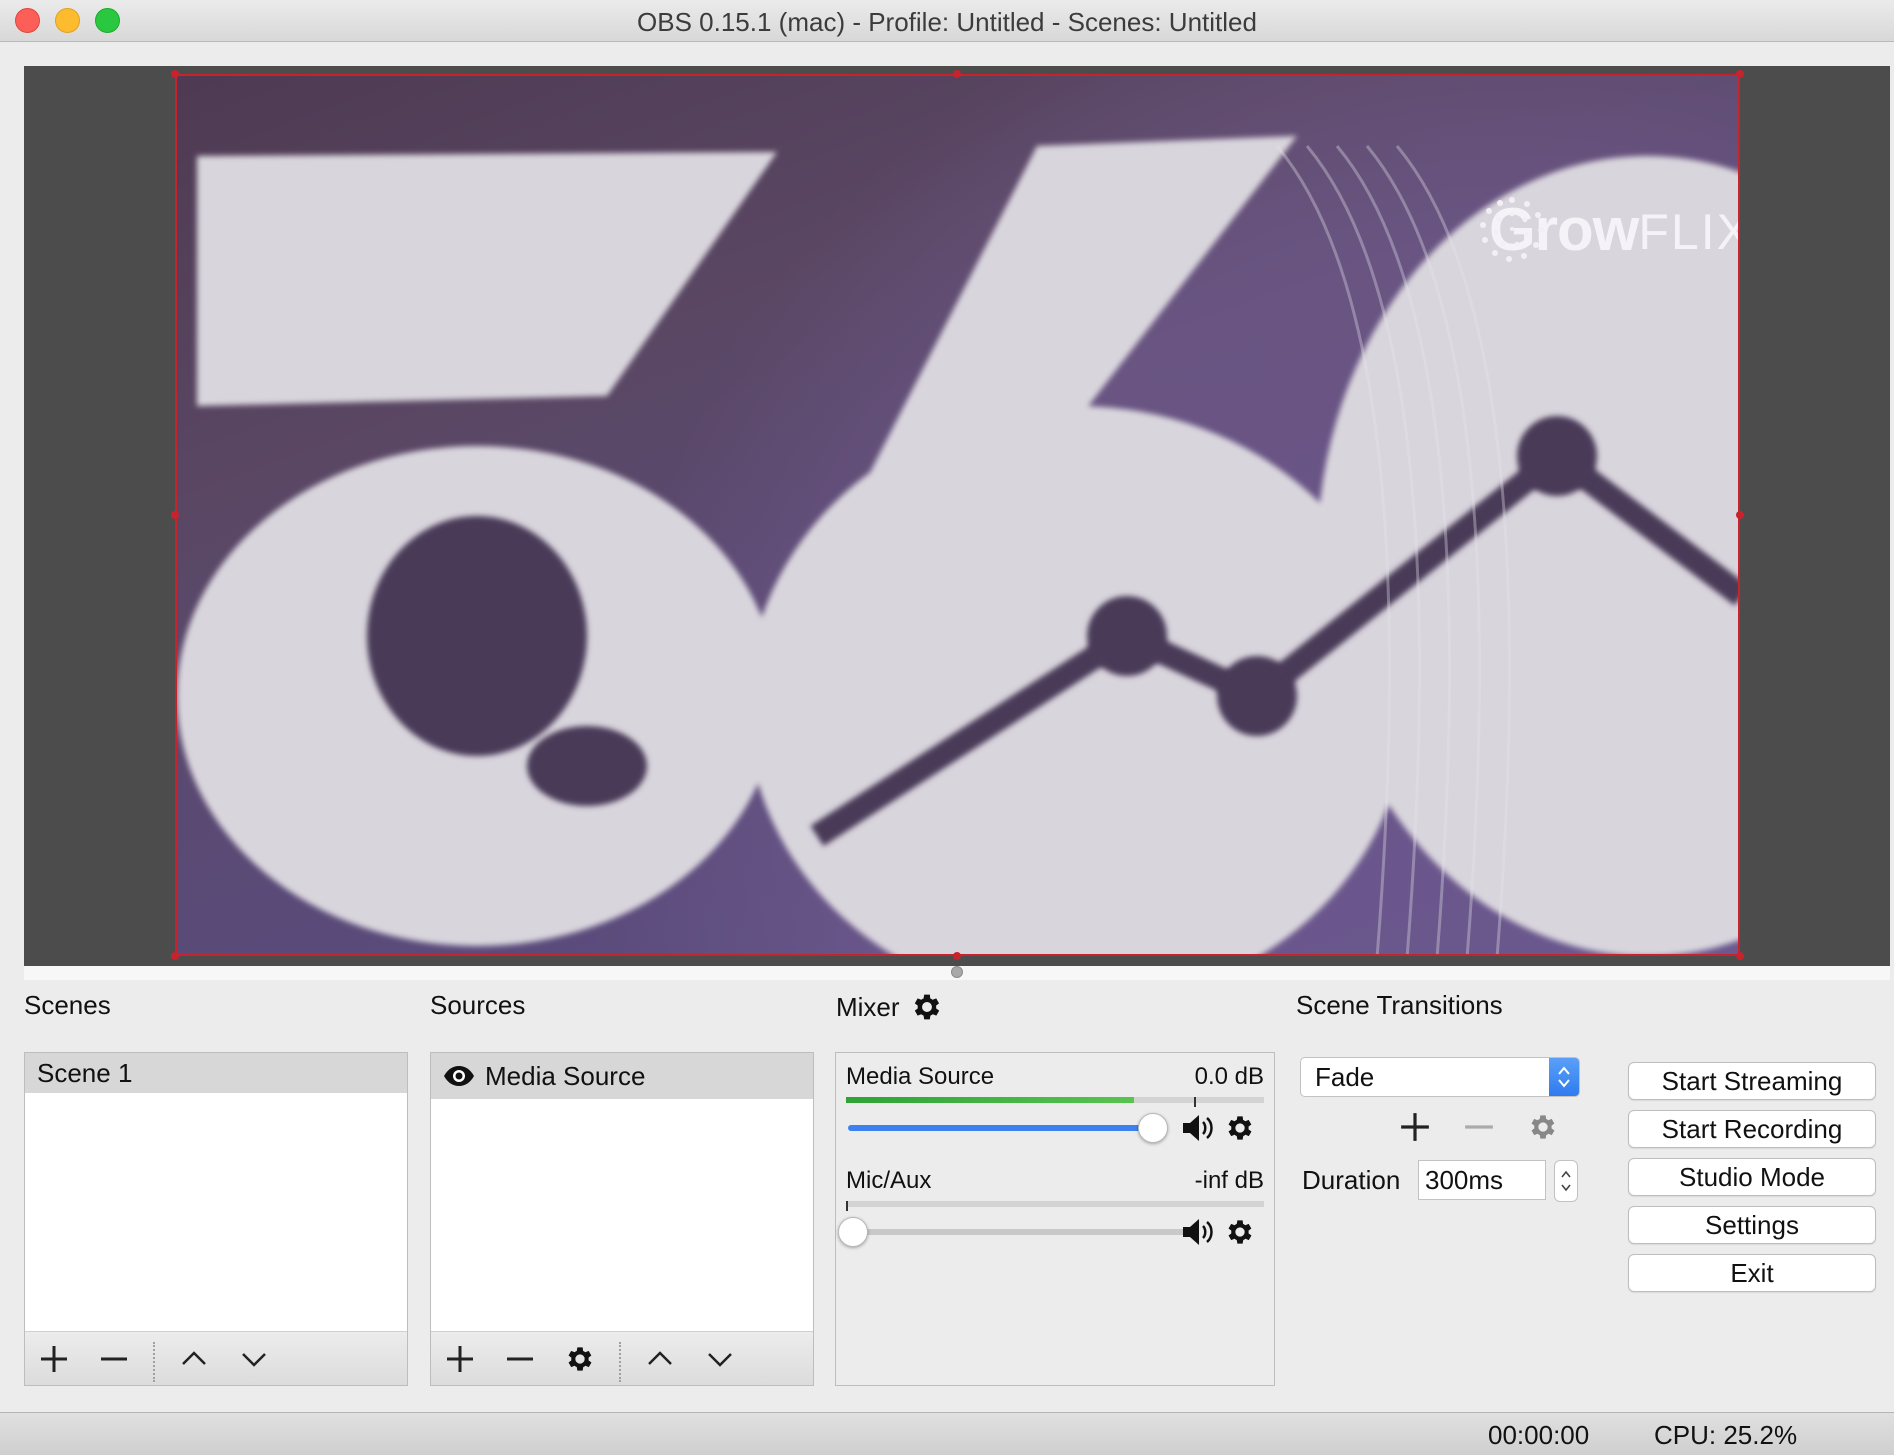  What do you see at coordinates (1345, 1077) in the screenshot?
I see `transition-selected-value: Fade` at bounding box center [1345, 1077].